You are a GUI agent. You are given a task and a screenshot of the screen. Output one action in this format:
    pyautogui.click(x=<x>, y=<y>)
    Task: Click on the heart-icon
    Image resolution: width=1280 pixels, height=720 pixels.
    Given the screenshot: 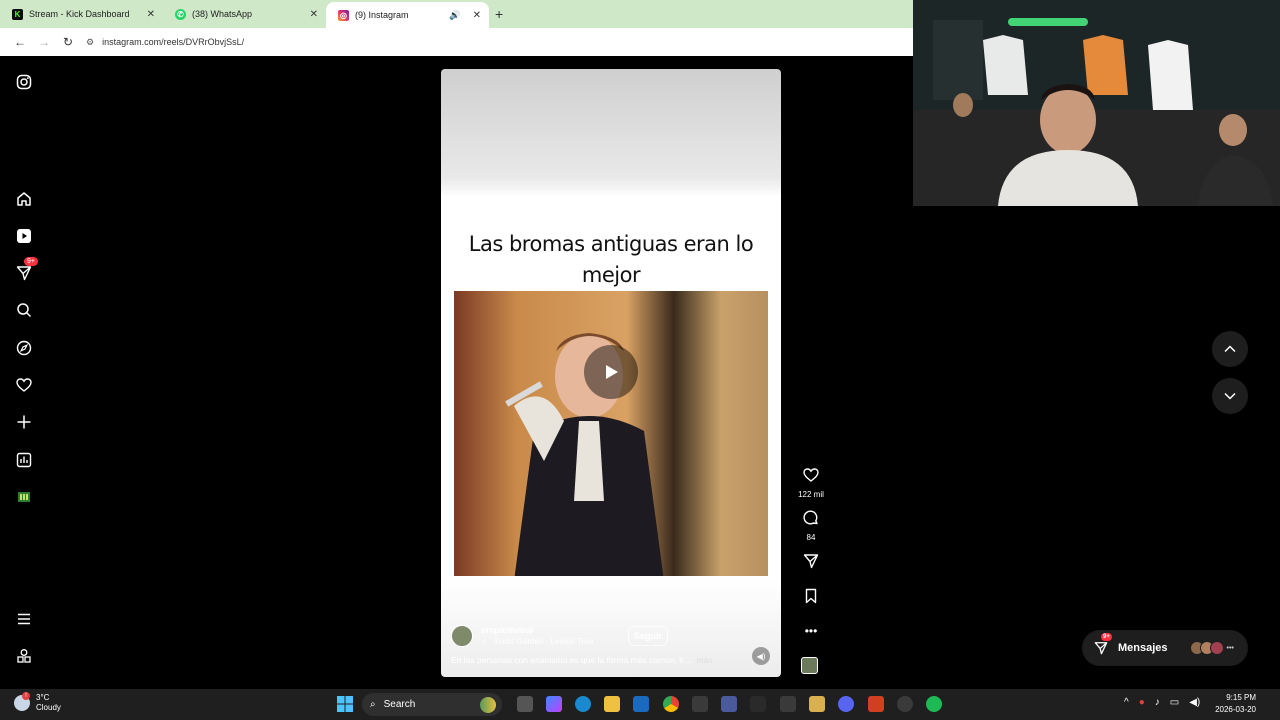 What is the action you would take?
    pyautogui.click(x=24, y=385)
    